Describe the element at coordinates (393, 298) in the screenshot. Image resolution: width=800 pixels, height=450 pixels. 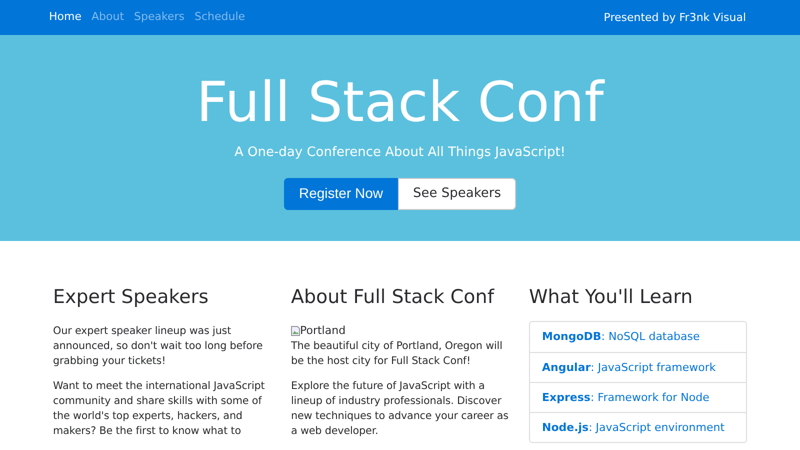
I see `section-heading: About Full Stack Conf` at that location.